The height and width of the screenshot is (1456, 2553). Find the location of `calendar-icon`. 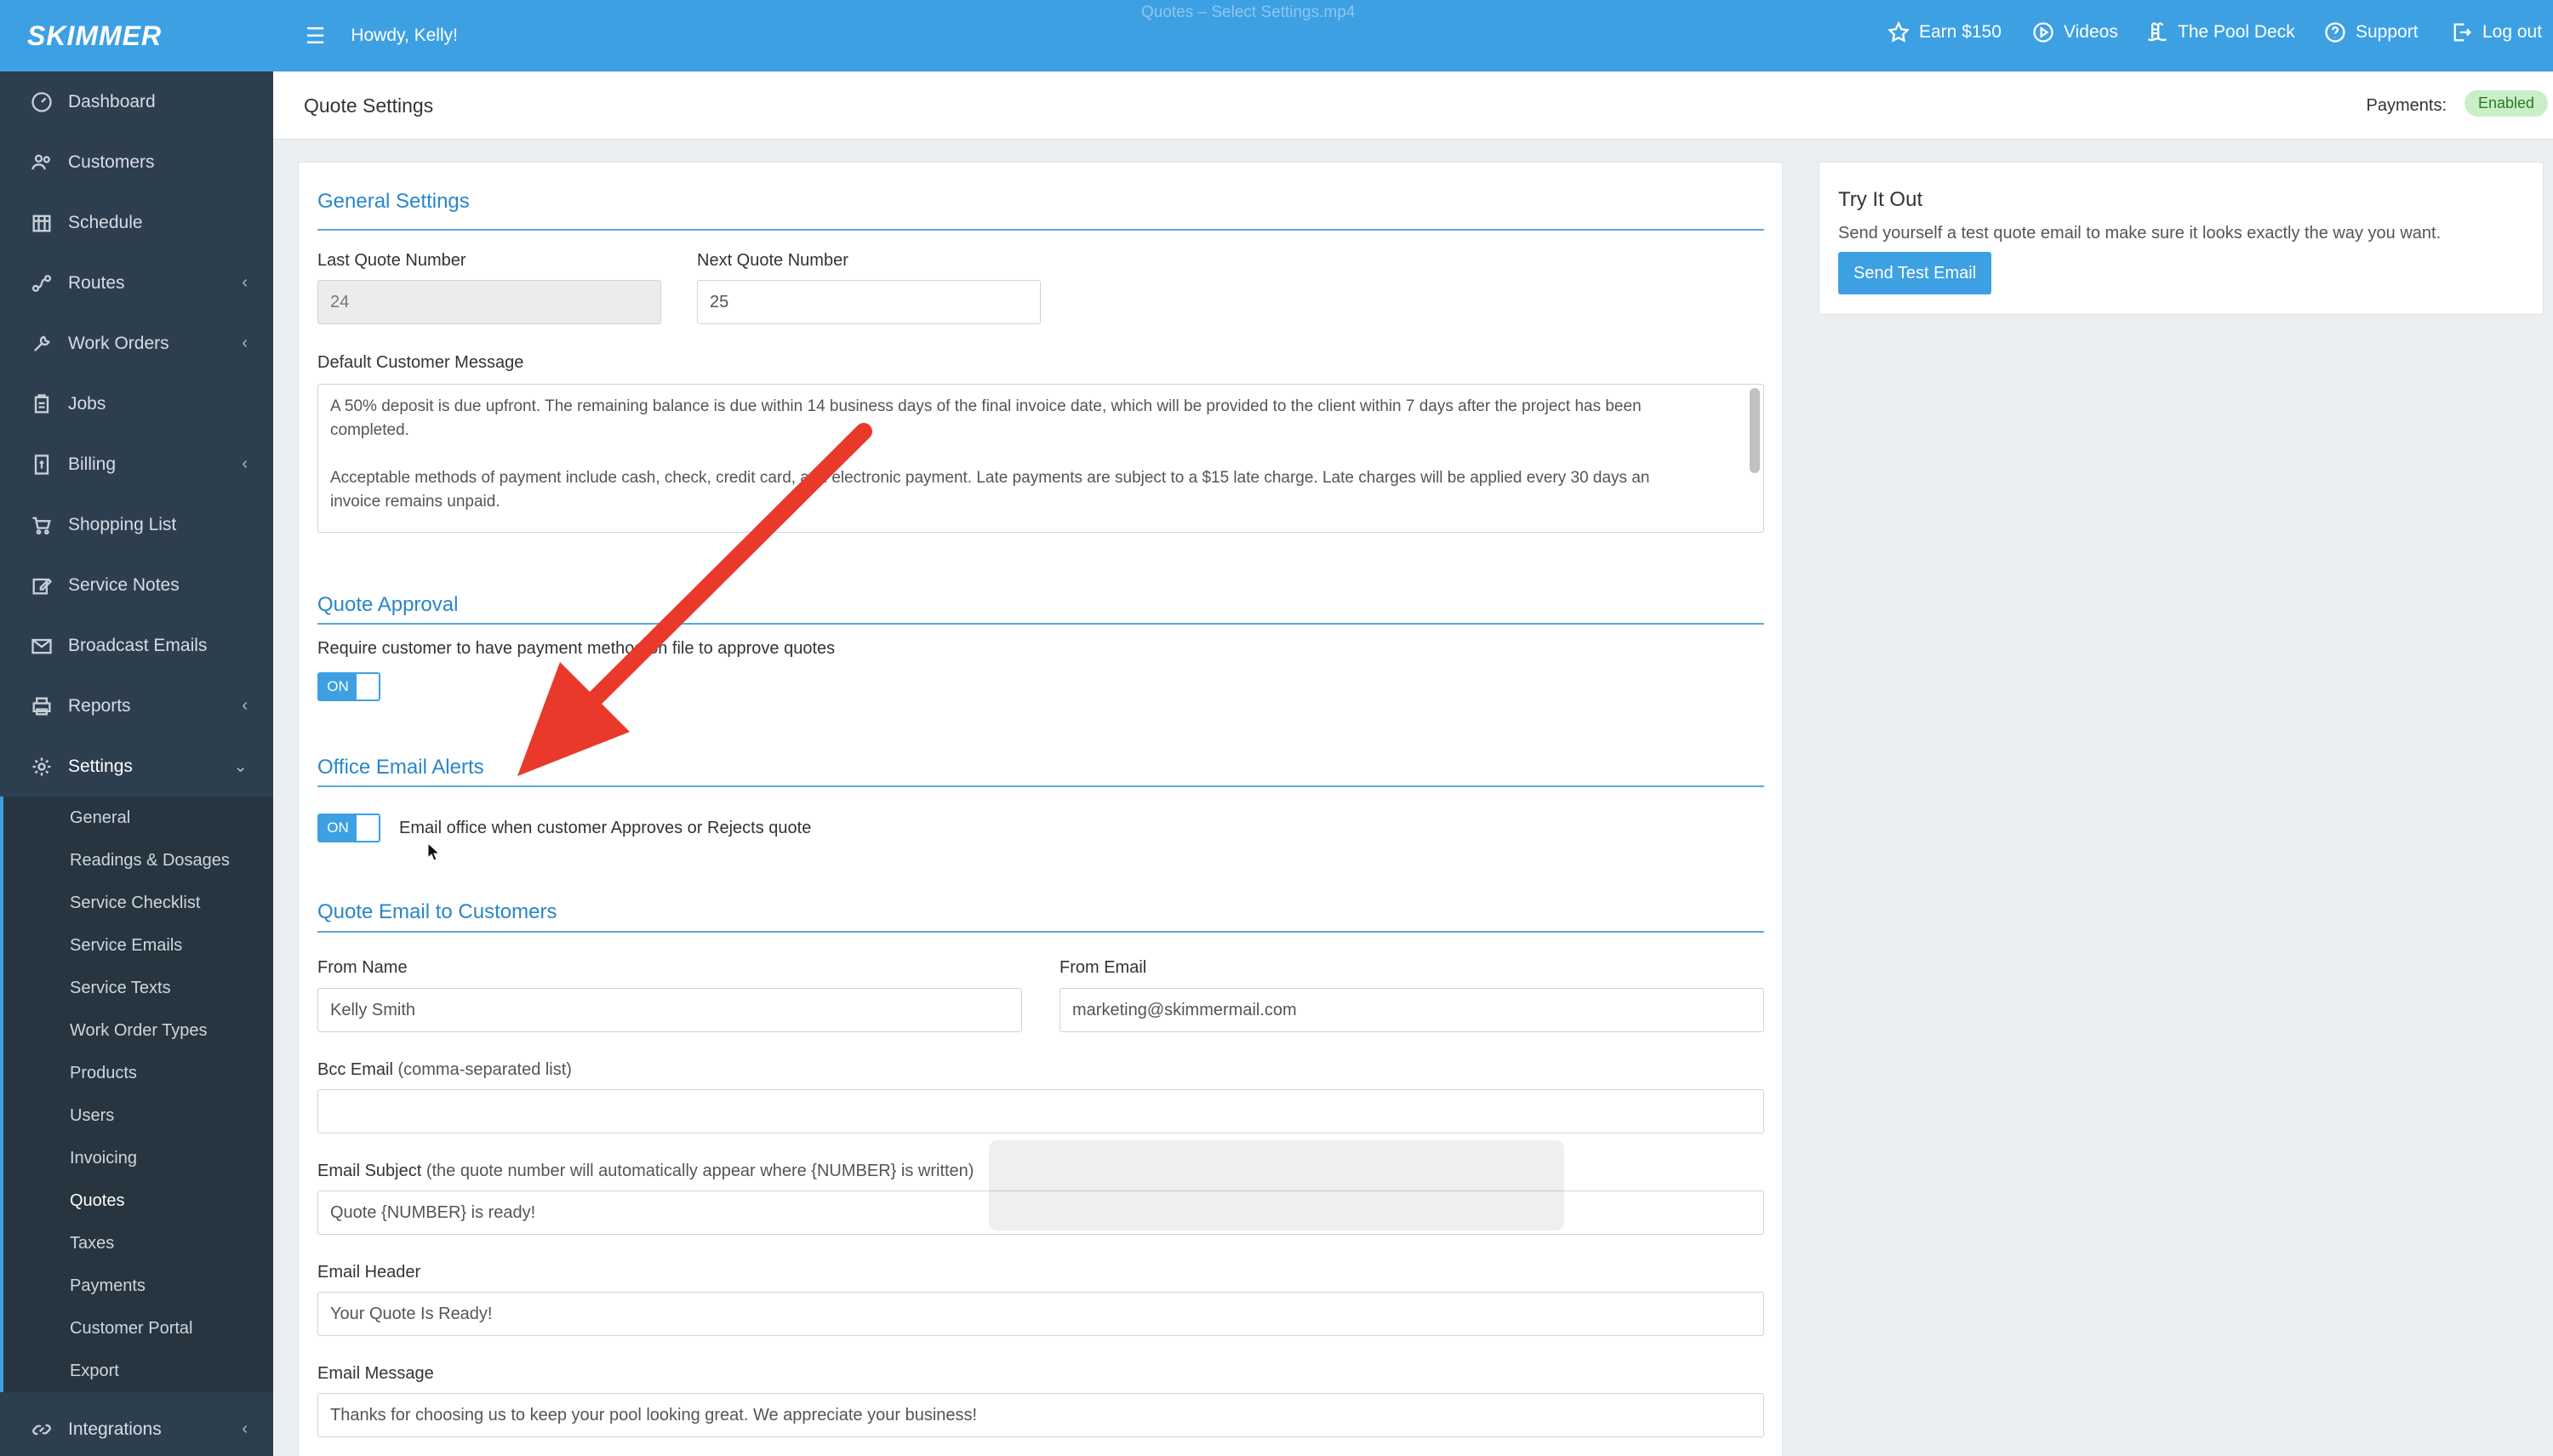

calendar-icon is located at coordinates (41, 223).